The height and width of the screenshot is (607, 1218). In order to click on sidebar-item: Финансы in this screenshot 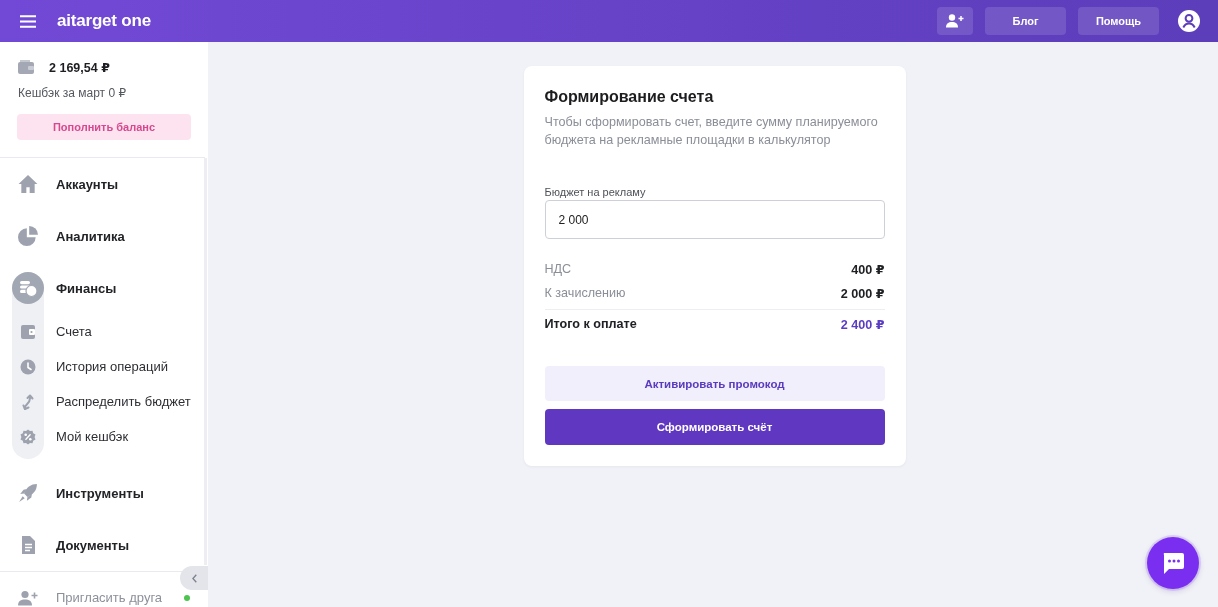, I will do `click(102, 288)`.